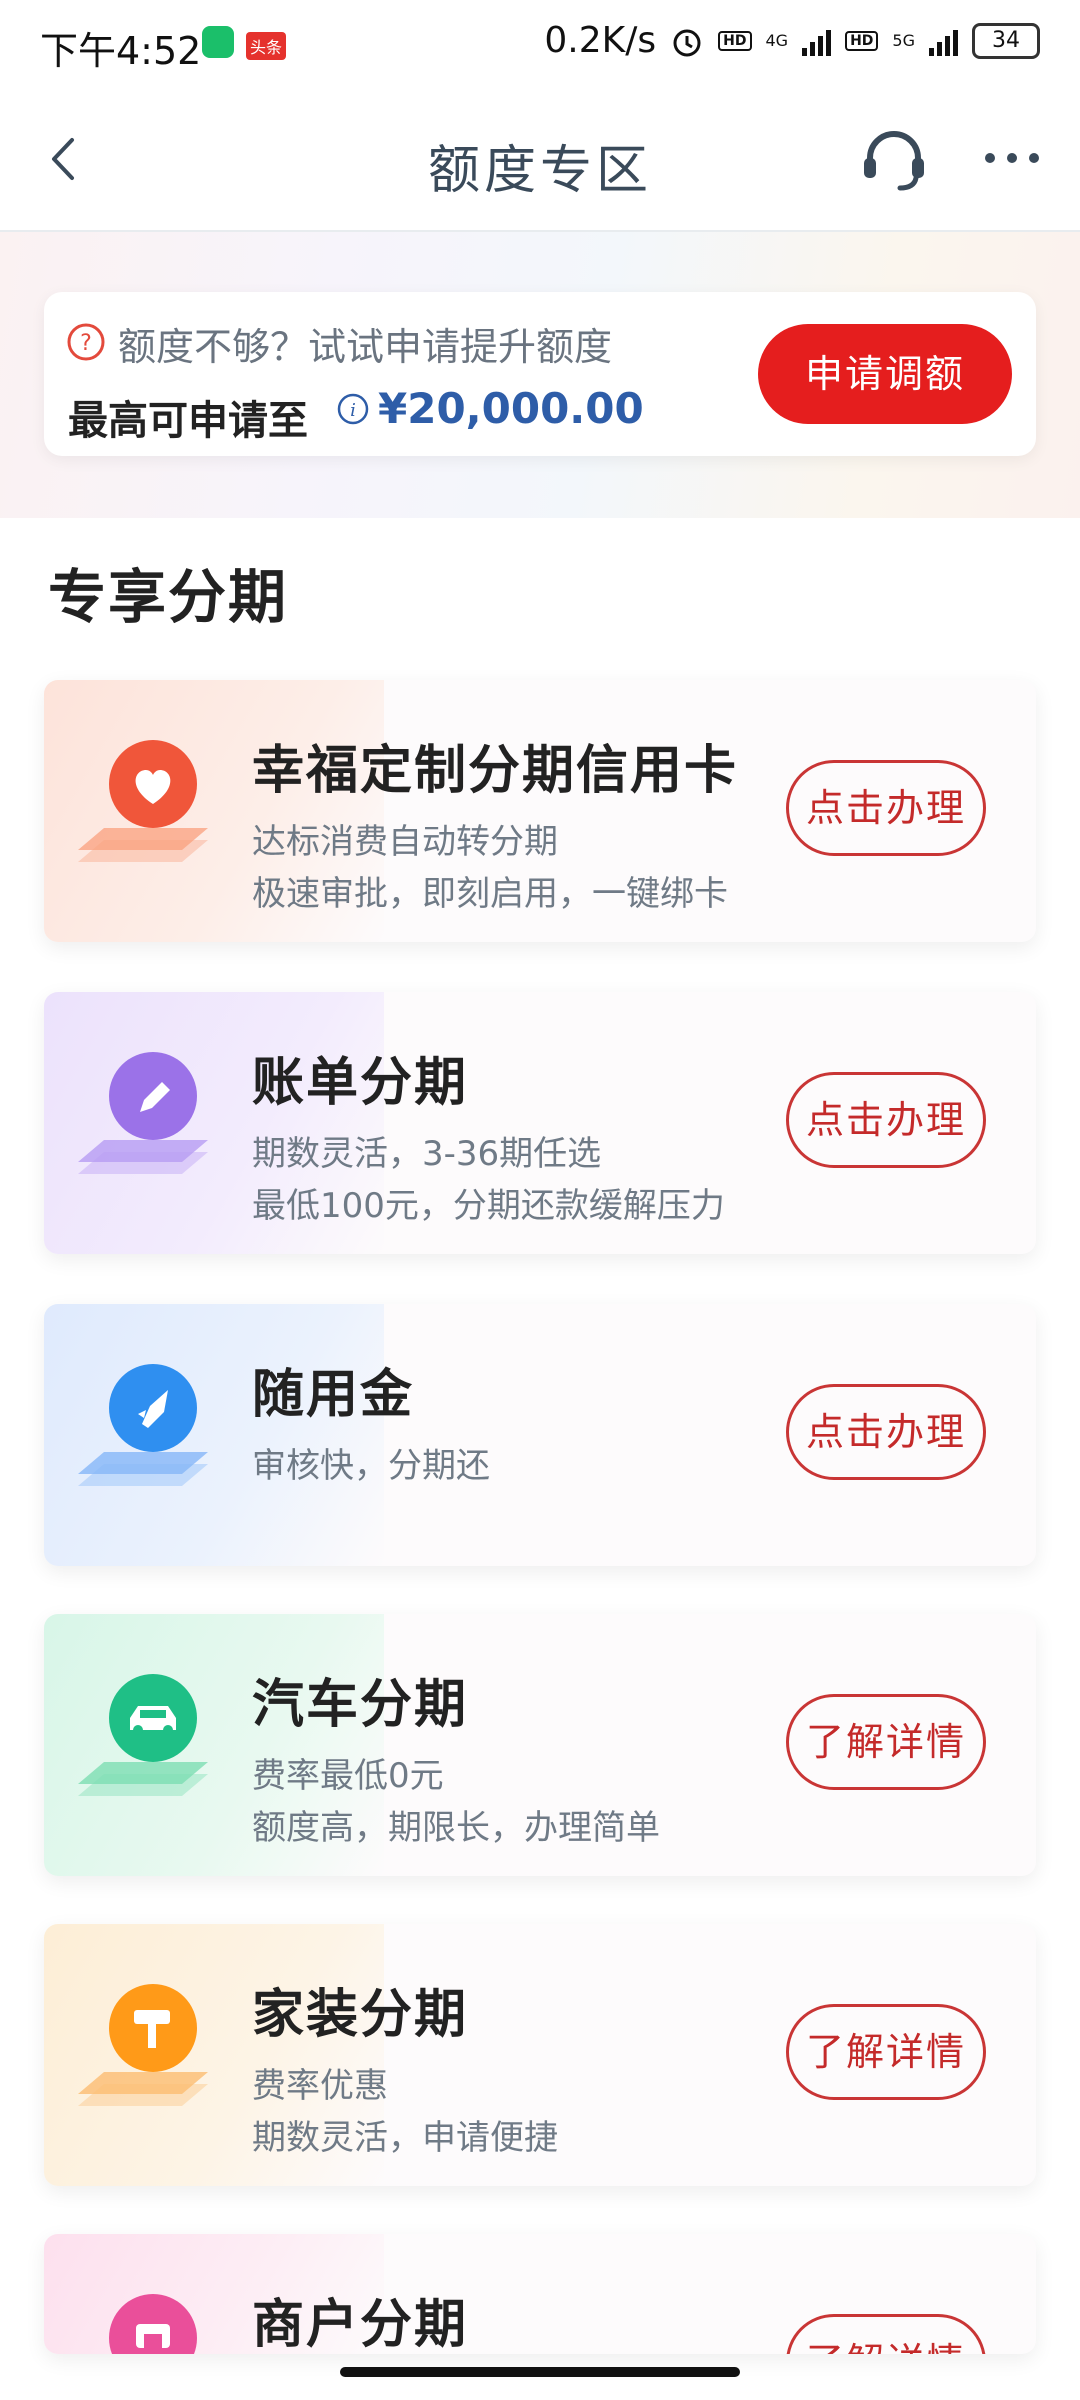  I want to click on card-desc-1: 费率最低0元, so click(348, 1776).